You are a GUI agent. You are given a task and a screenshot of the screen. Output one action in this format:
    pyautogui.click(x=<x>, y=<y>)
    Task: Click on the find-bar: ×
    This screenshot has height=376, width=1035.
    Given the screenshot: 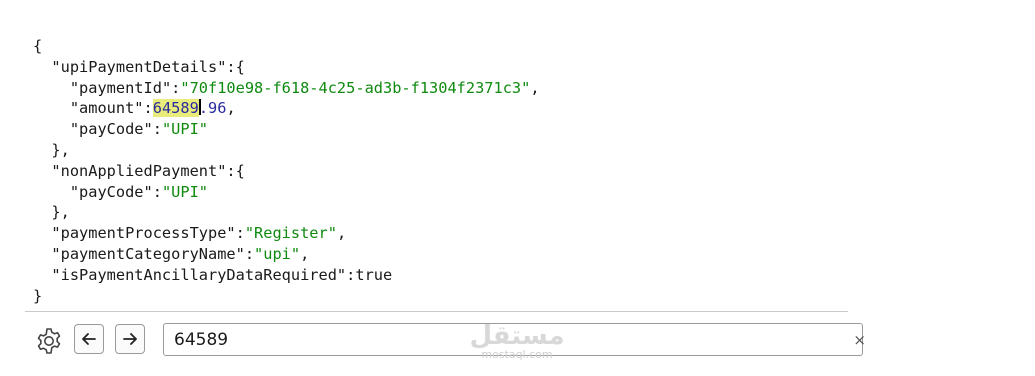 What is the action you would take?
    pyautogui.click(x=445, y=342)
    